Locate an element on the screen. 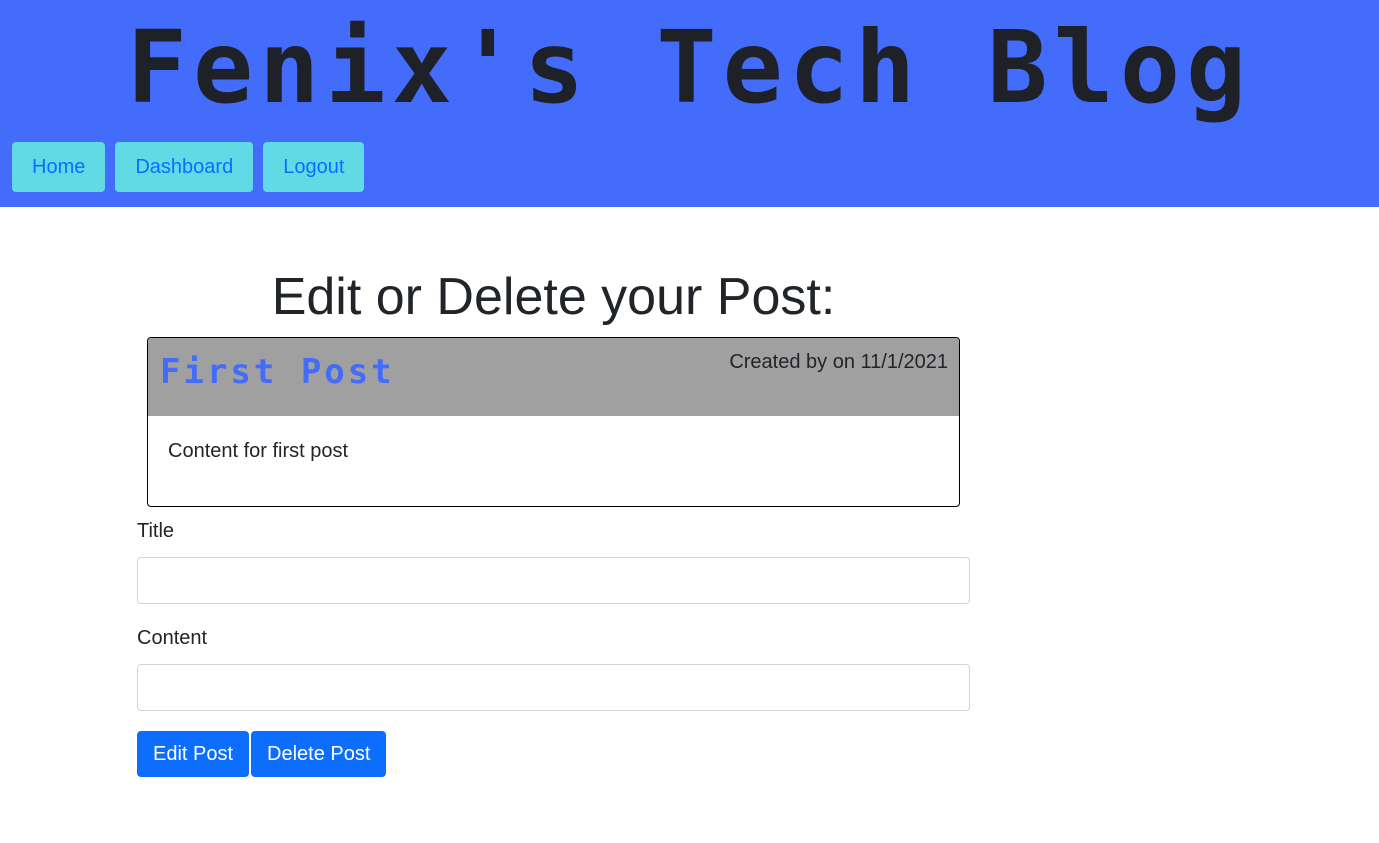 Image resolution: width=1379 pixels, height=843 pixels. site-title: Fenix's Tech Blog is located at coordinates (689, 67).